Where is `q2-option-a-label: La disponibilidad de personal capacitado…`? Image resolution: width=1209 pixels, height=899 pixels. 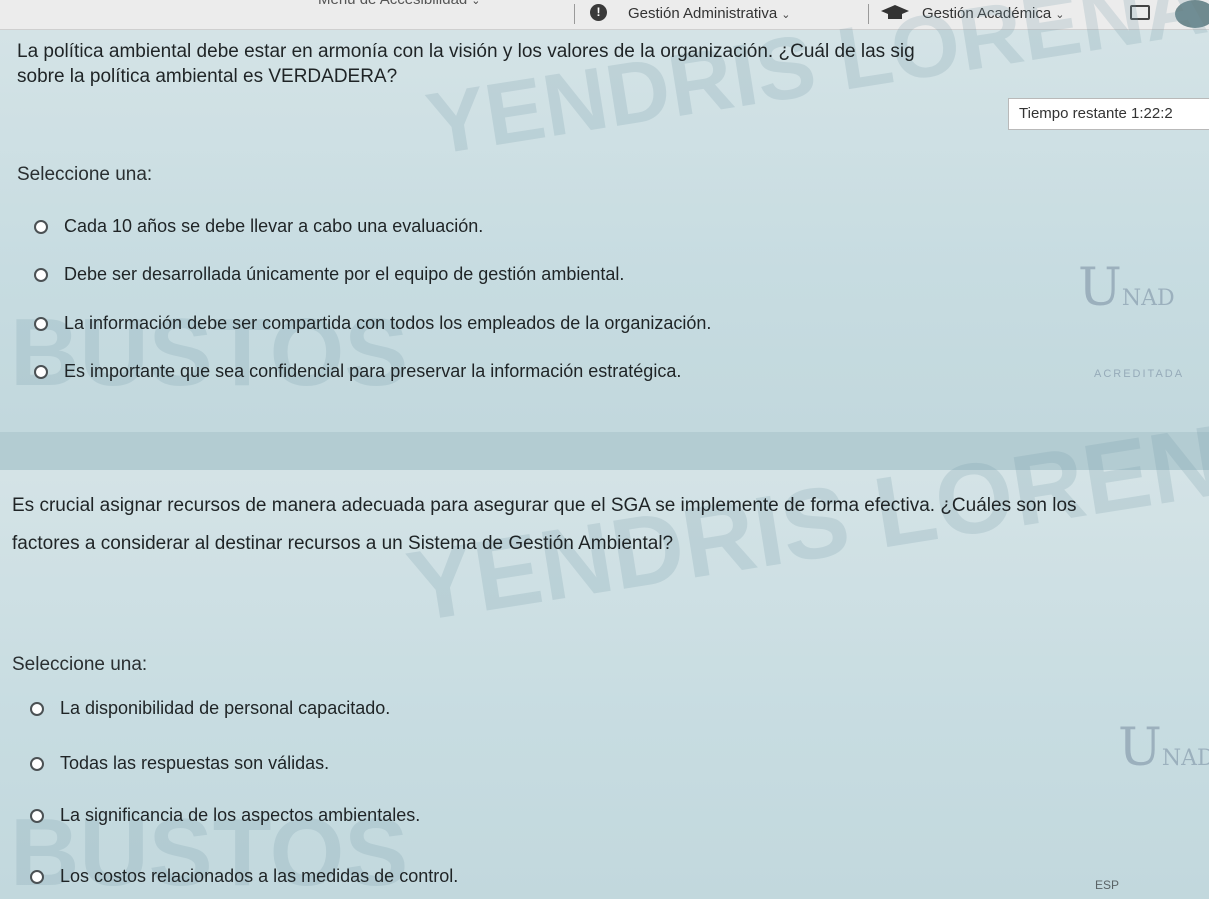
q2-option-a-label: La disponibilidad de personal capacitado… is located at coordinates (225, 708).